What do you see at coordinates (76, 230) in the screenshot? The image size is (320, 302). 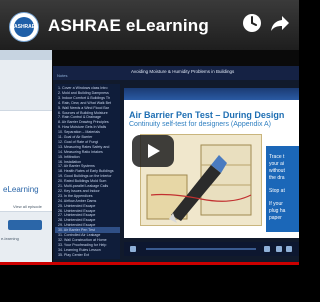 I see `slide-menu-item: 30. Air Barrier Pen Test` at bounding box center [76, 230].